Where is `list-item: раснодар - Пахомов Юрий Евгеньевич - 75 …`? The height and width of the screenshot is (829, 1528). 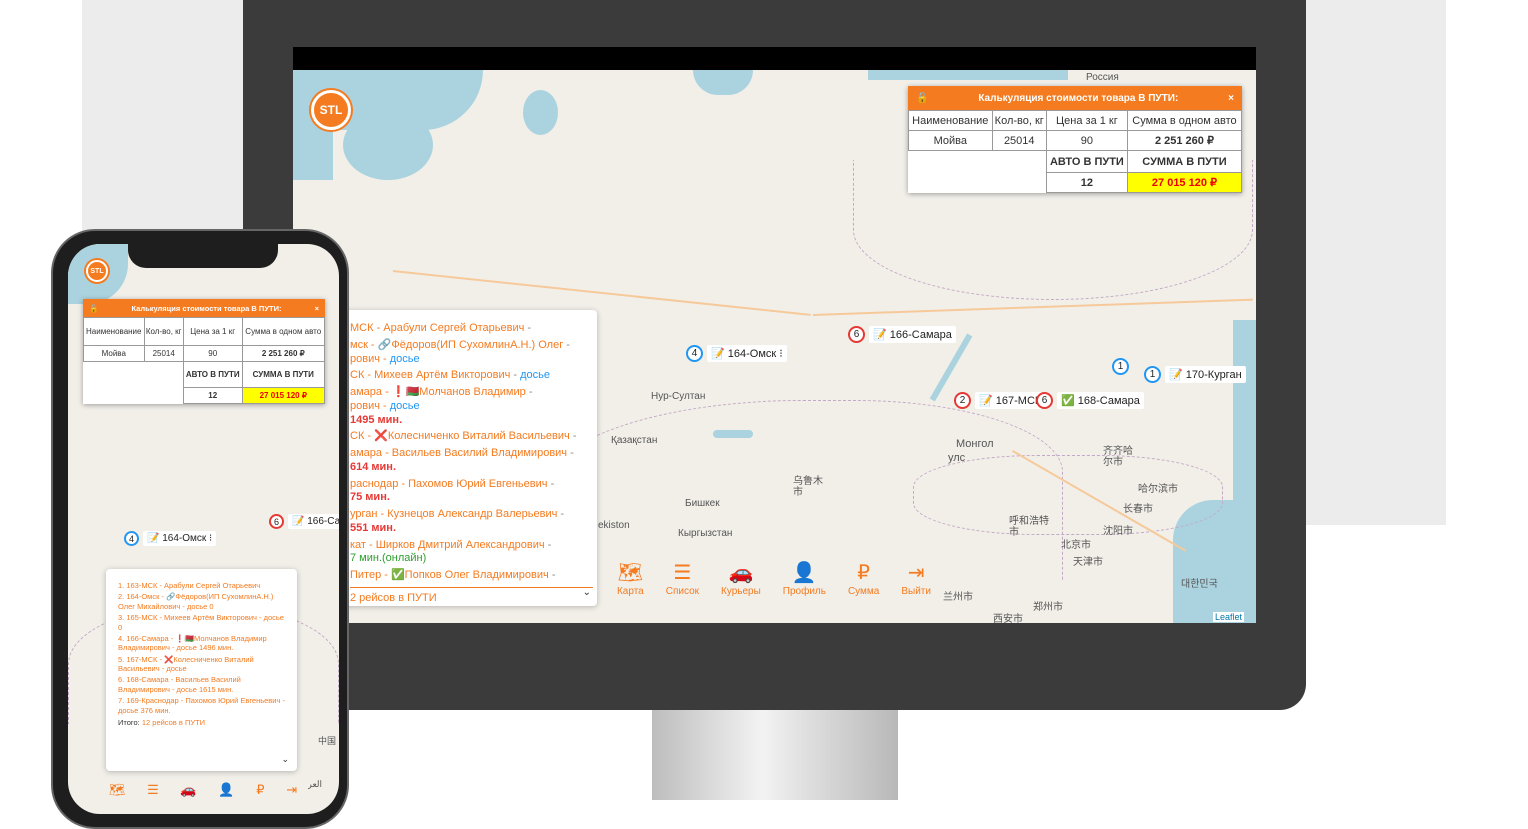 list-item: раснодар - Пахомов Юрий Евгеньевич - 75 … is located at coordinates (471, 492).